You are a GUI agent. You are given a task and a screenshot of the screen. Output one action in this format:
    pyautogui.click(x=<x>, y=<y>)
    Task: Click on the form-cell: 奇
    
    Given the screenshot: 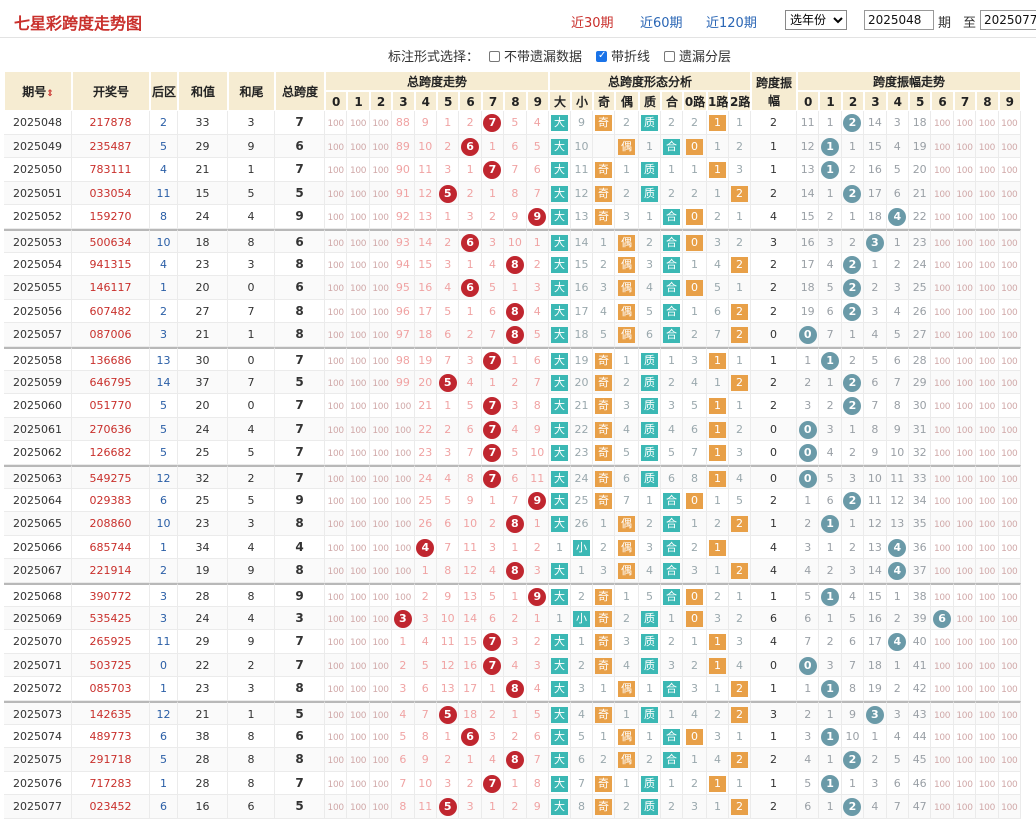 What is the action you would take?
    pyautogui.click(x=604, y=217)
    